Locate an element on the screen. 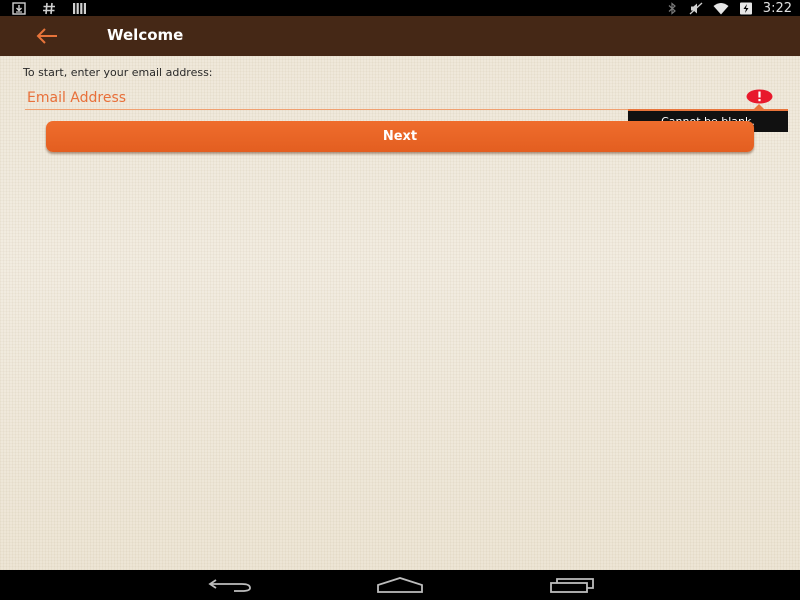 Image resolution: width=800 pixels, height=600 pixels. status-bar-notifications is located at coordinates (49, 8).